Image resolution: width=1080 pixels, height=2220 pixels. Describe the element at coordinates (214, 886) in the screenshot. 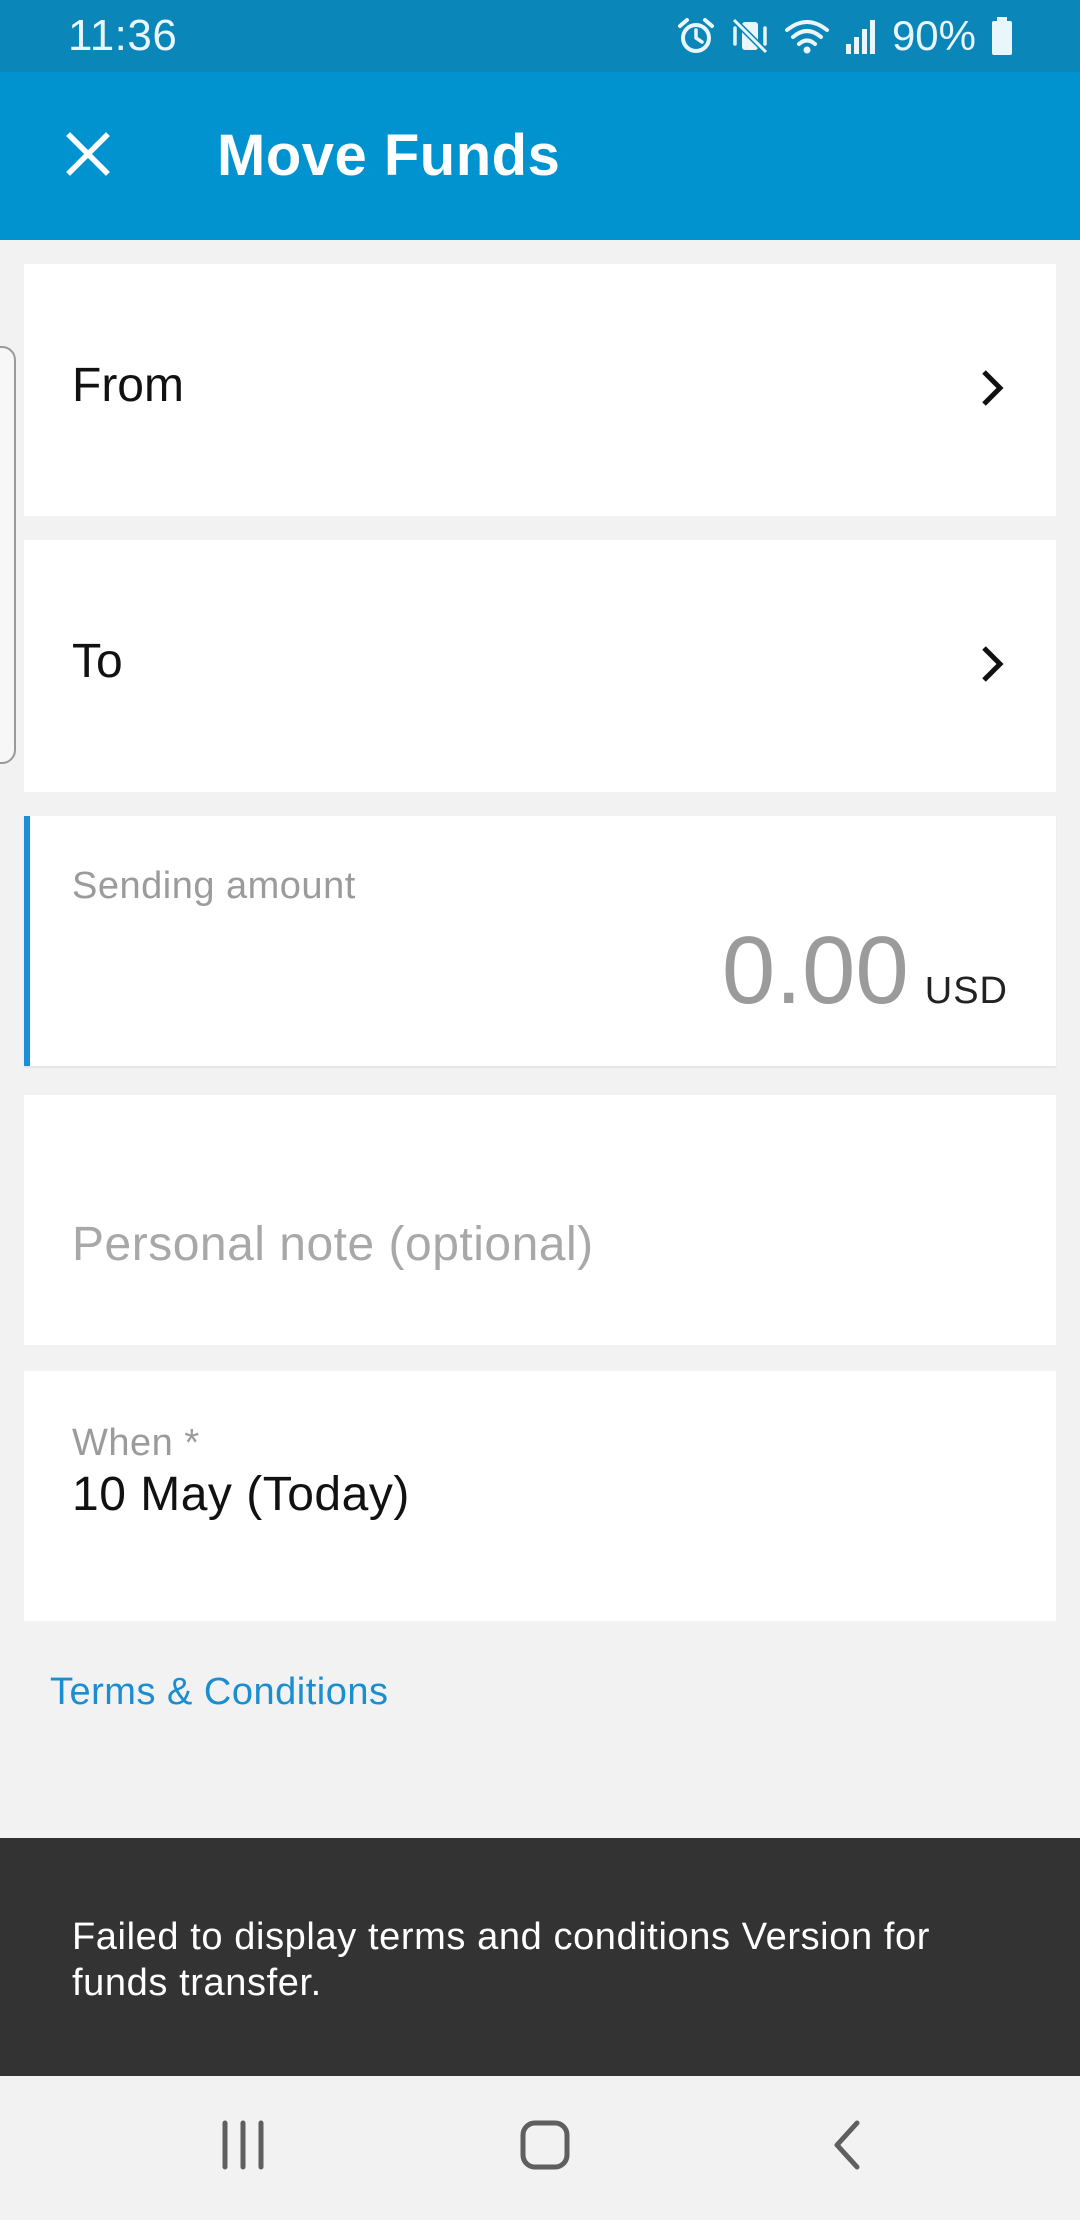

I see `sending-amount-label: Sending amount` at that location.